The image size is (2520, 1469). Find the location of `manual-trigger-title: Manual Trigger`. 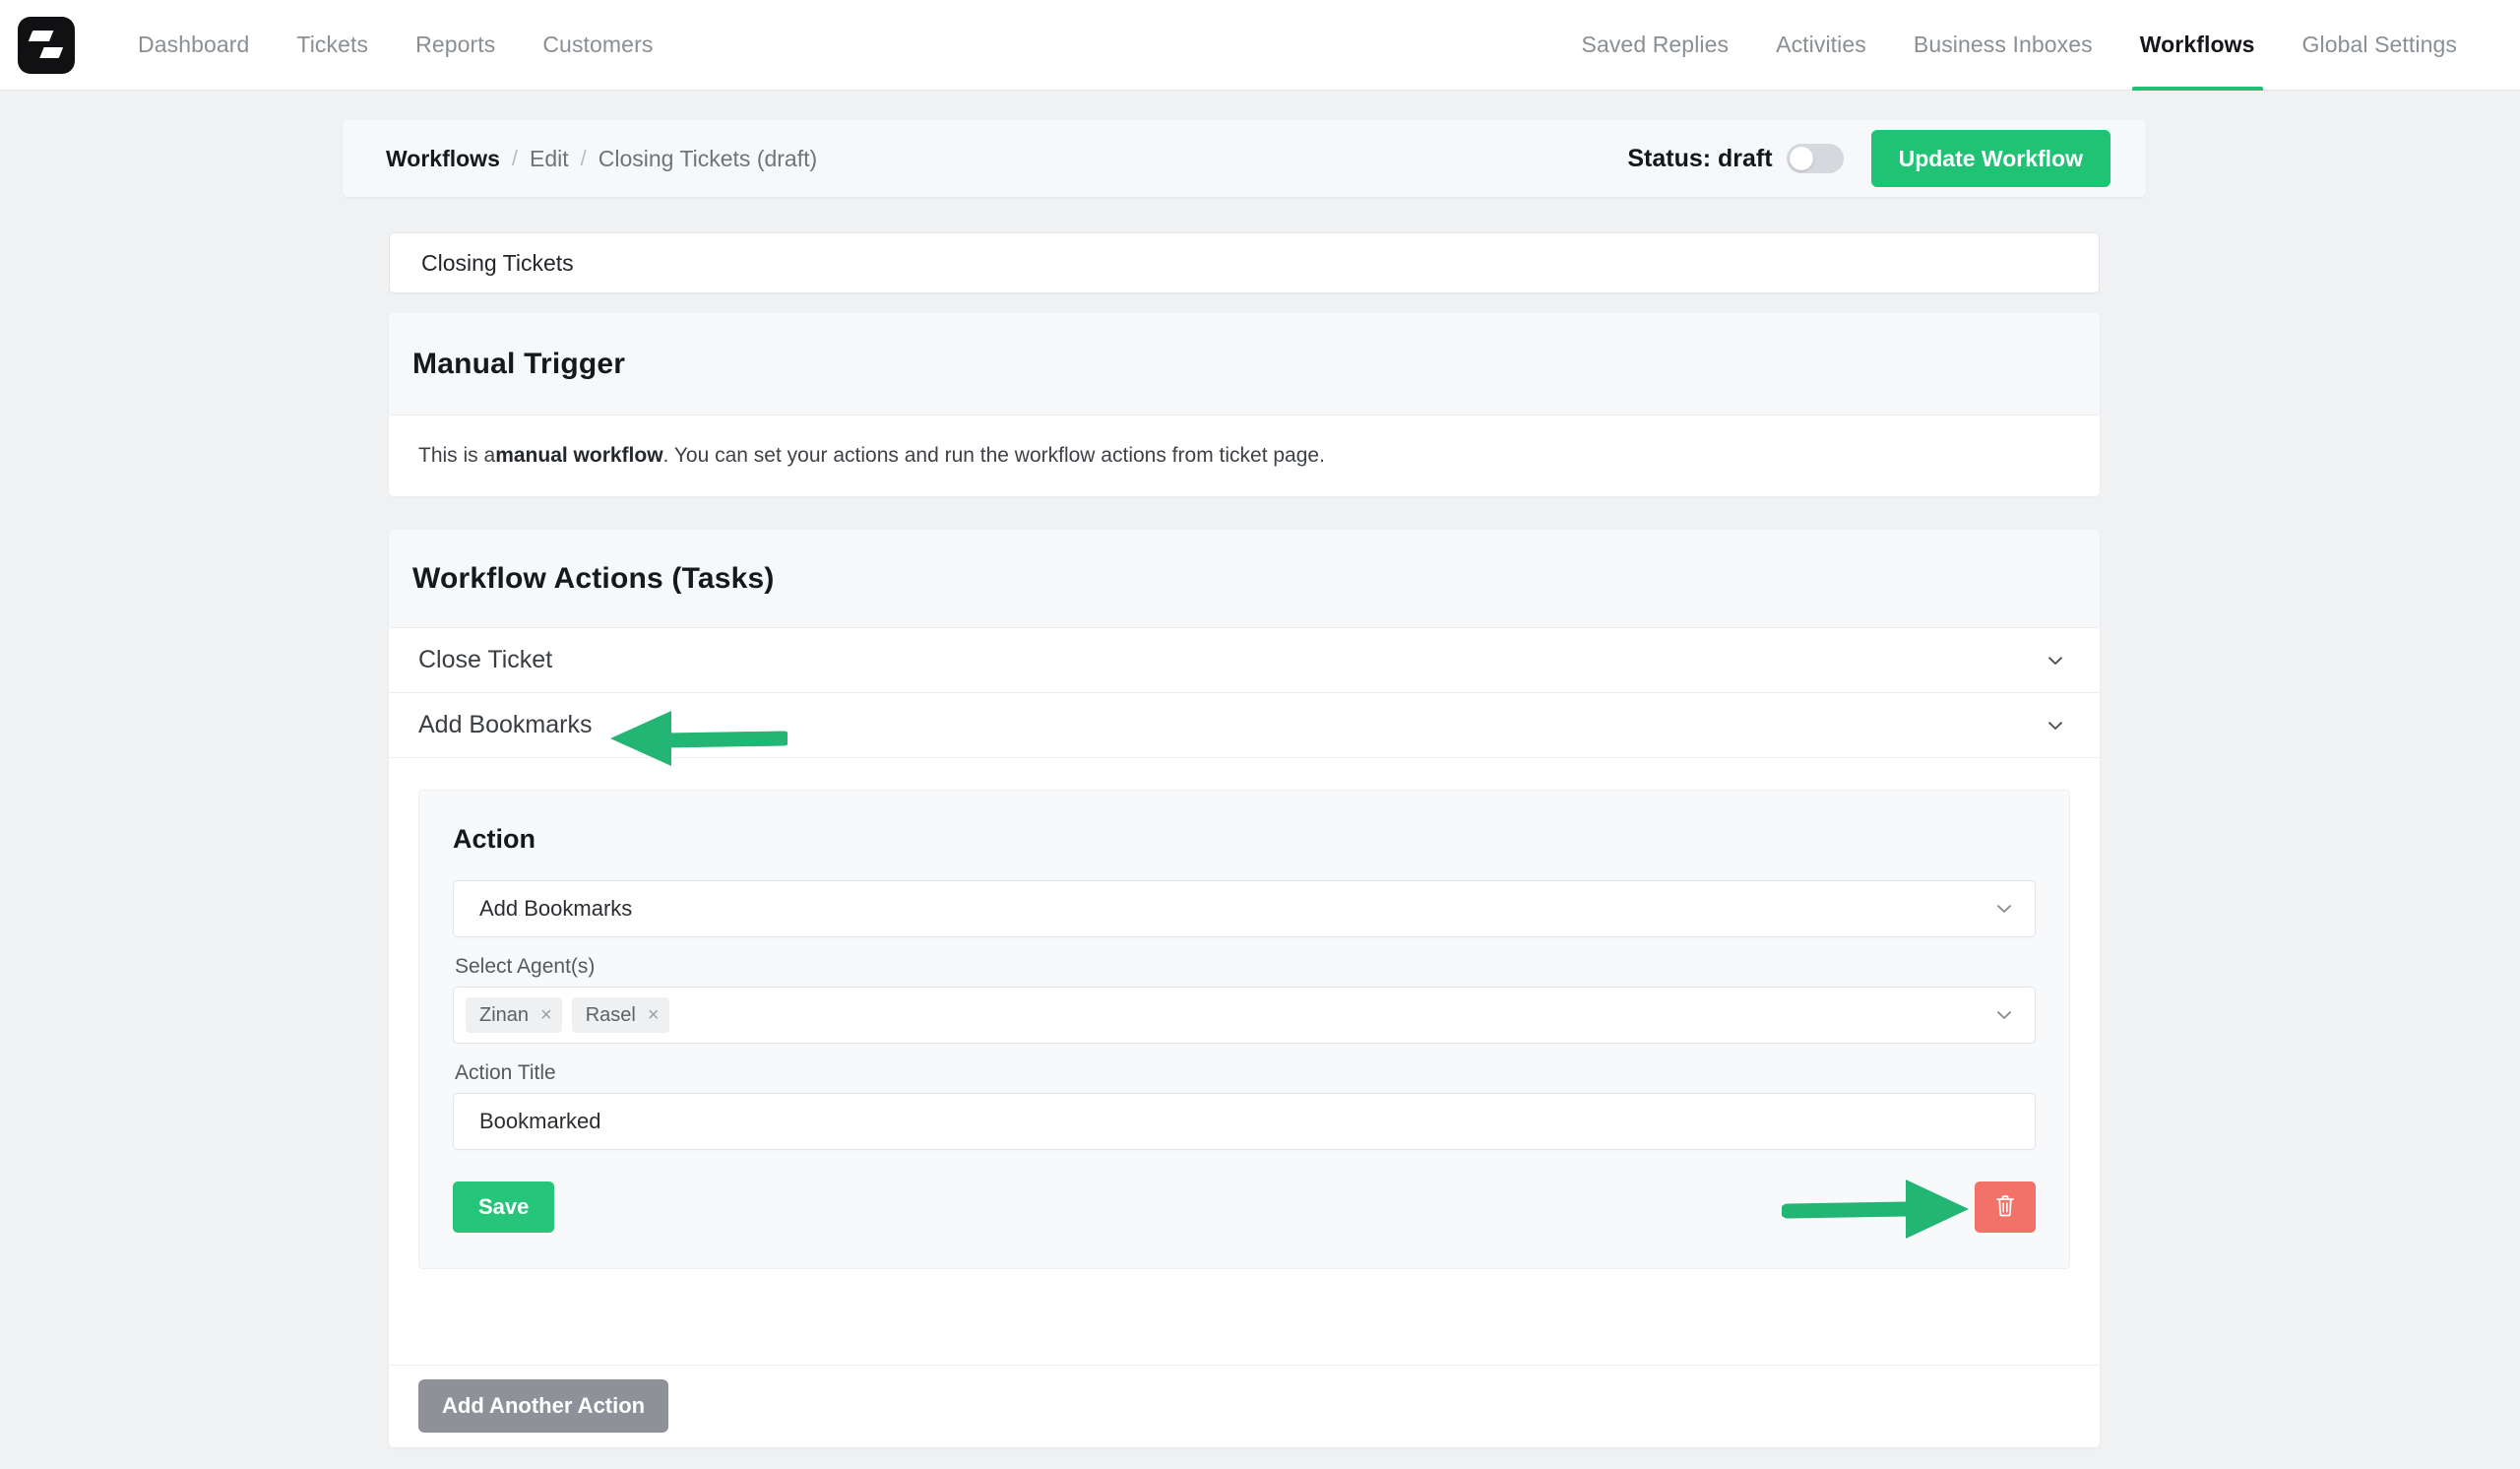

manual-trigger-title: Manual Trigger is located at coordinates (519, 363).